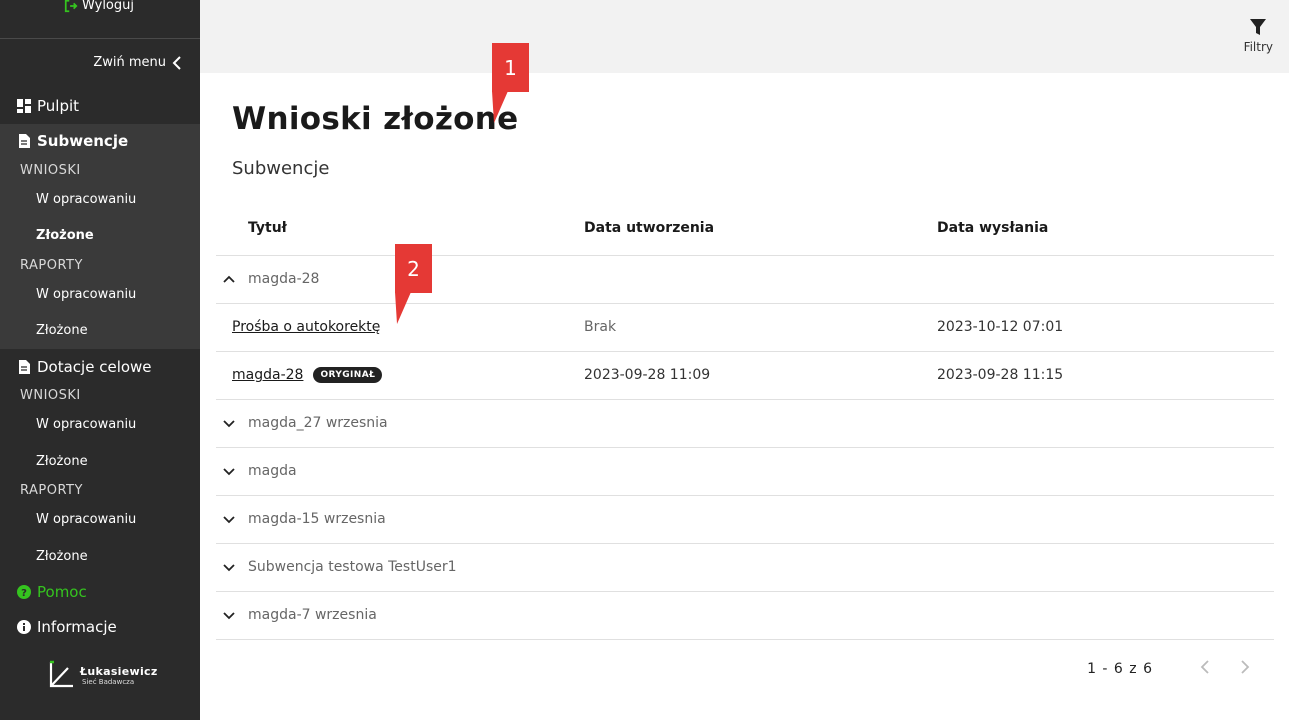  Describe the element at coordinates (510, 67) in the screenshot. I see `annotation-callout-1: 1` at that location.